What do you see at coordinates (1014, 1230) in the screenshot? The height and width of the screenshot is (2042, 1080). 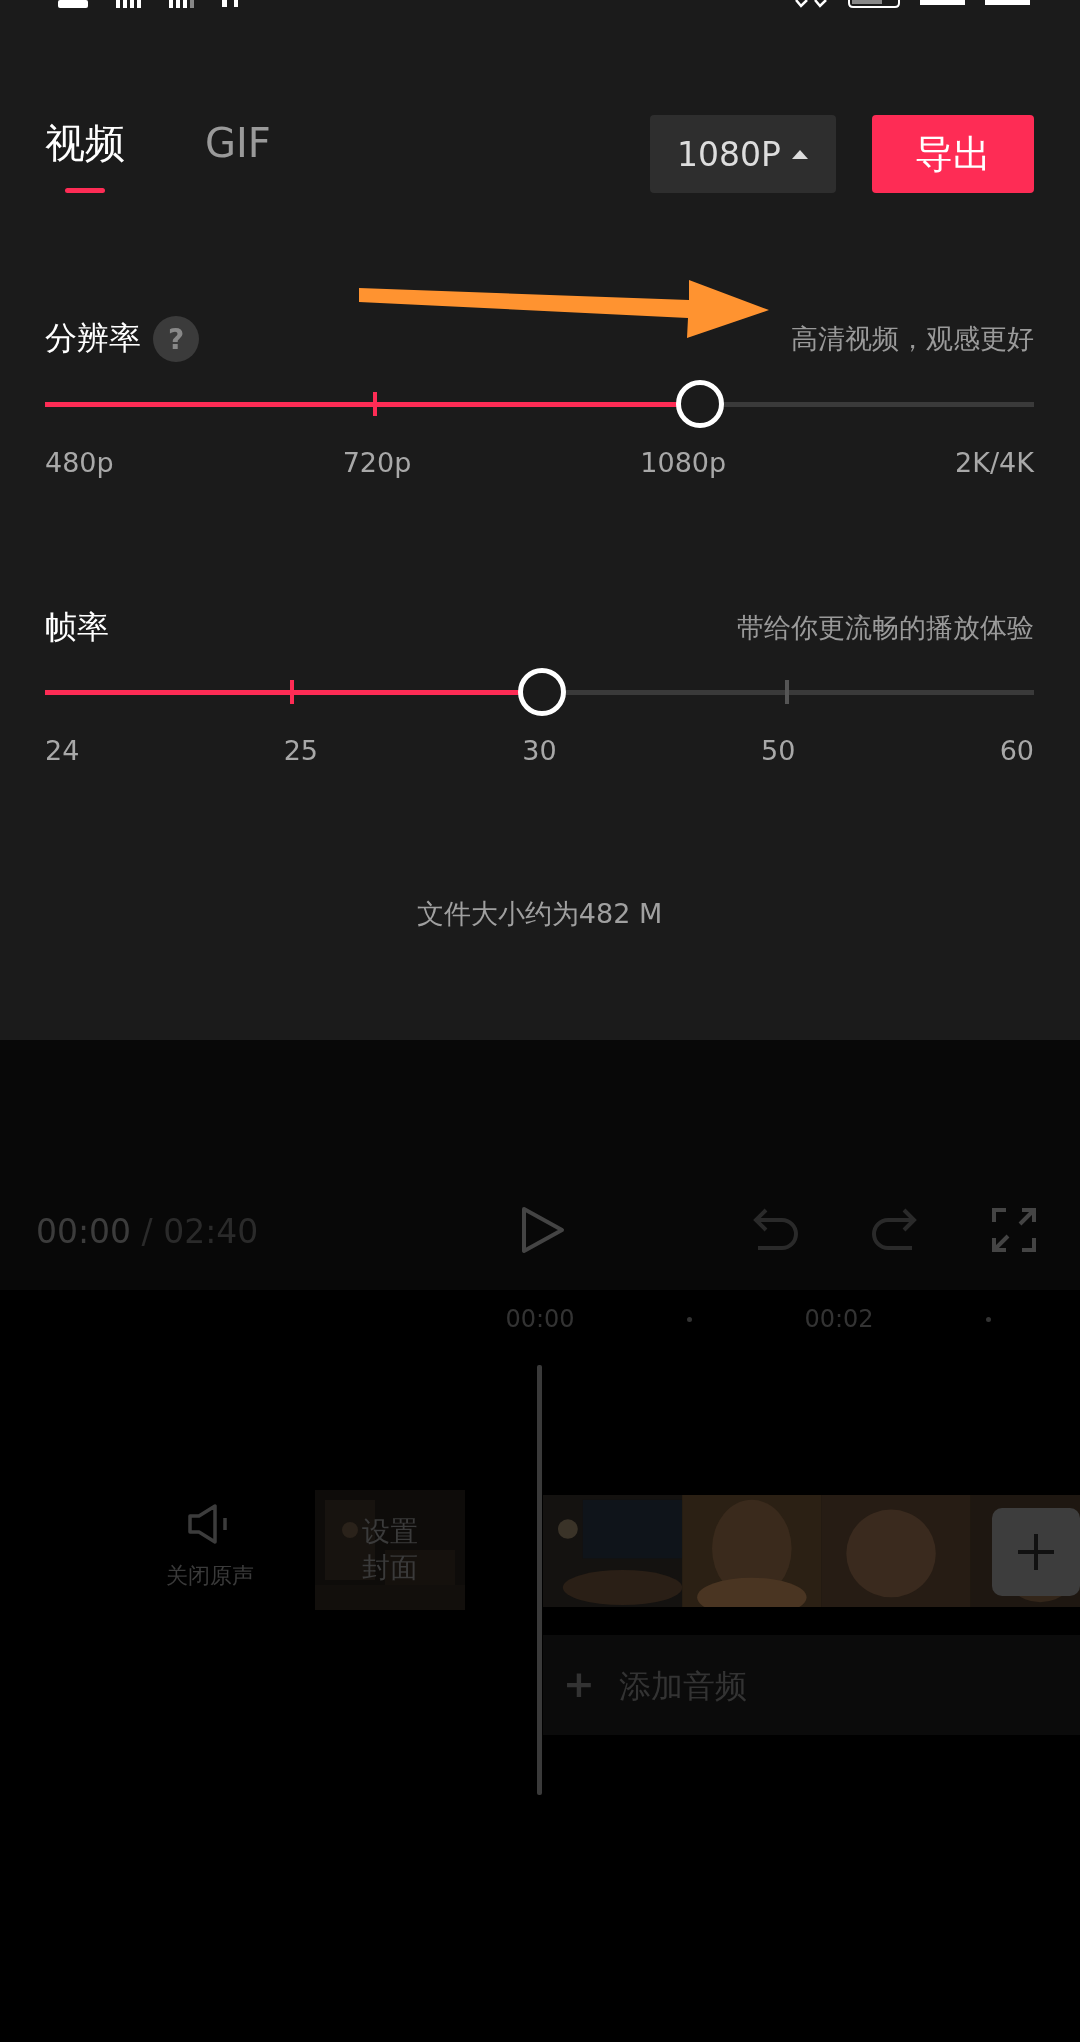 I see `fullscreen-icon` at bounding box center [1014, 1230].